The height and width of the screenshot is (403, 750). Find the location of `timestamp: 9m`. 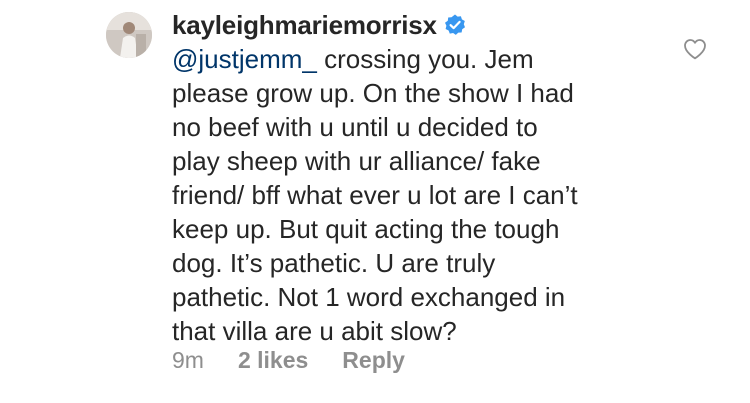

timestamp: 9m is located at coordinates (188, 360).